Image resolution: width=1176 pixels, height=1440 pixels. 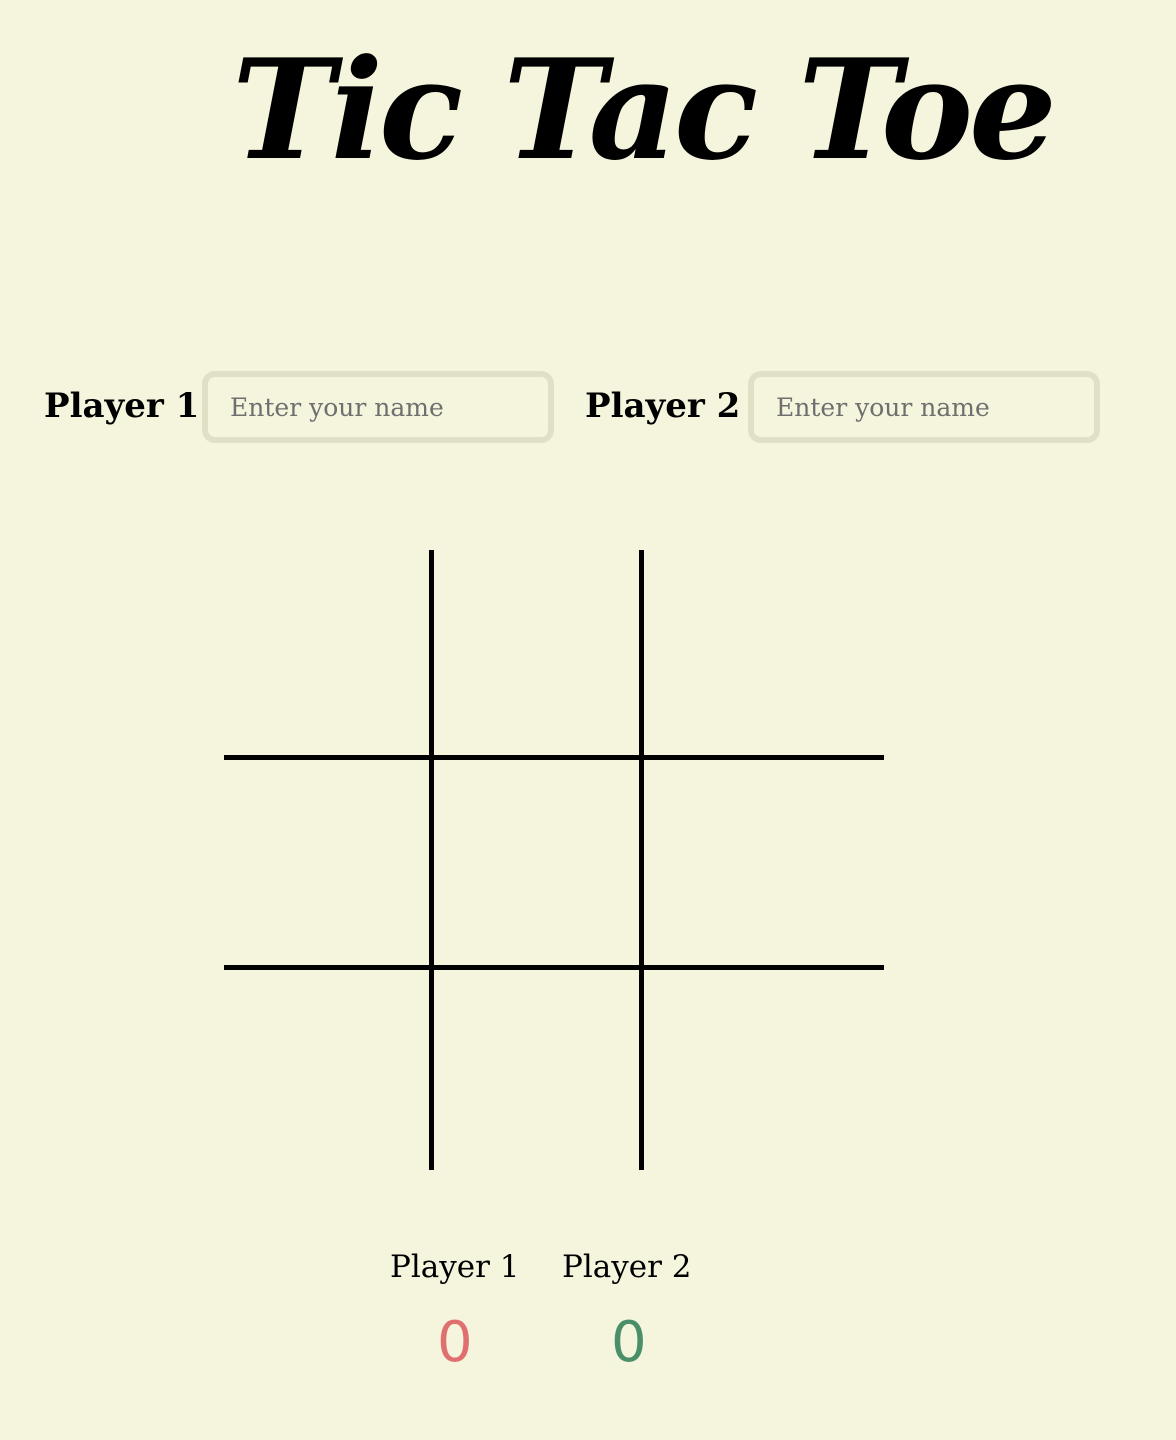 What do you see at coordinates (455, 1342) in the screenshot?
I see `player1-score: 0` at bounding box center [455, 1342].